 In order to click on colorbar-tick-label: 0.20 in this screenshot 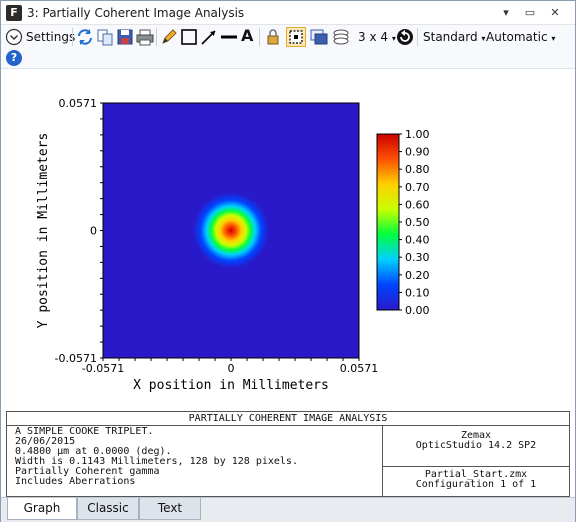, I will do `click(417, 275)`.